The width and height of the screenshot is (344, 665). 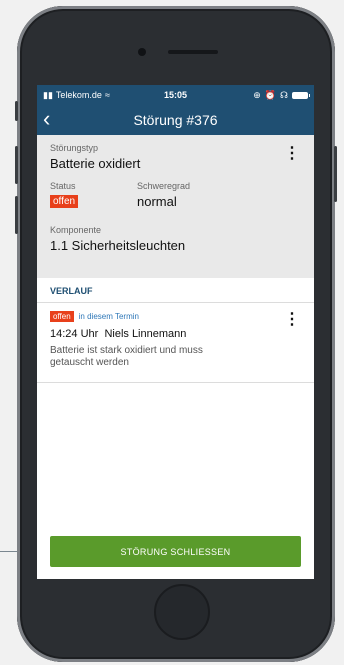 I want to click on status-severity-row: Status offen Schweregrad normal, so click(x=175, y=195).